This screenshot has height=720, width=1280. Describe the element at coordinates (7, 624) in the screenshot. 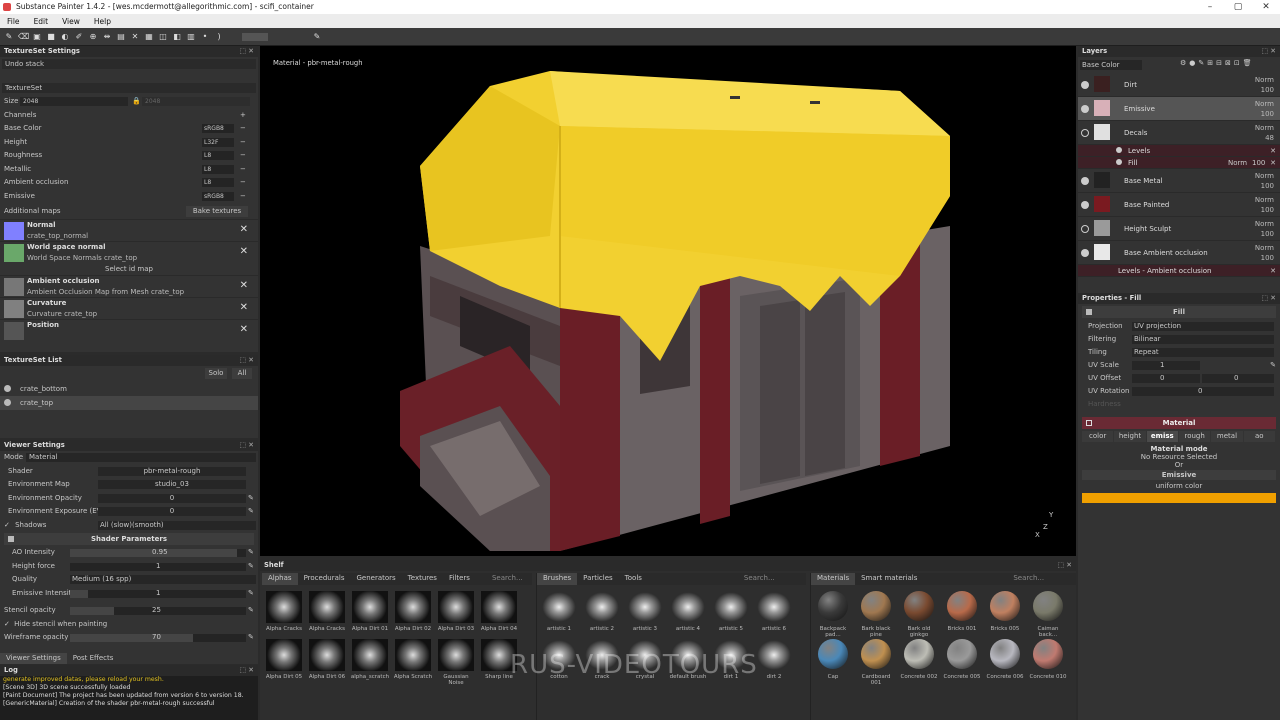

I see `hide-stencil-checkbox: ✓` at that location.